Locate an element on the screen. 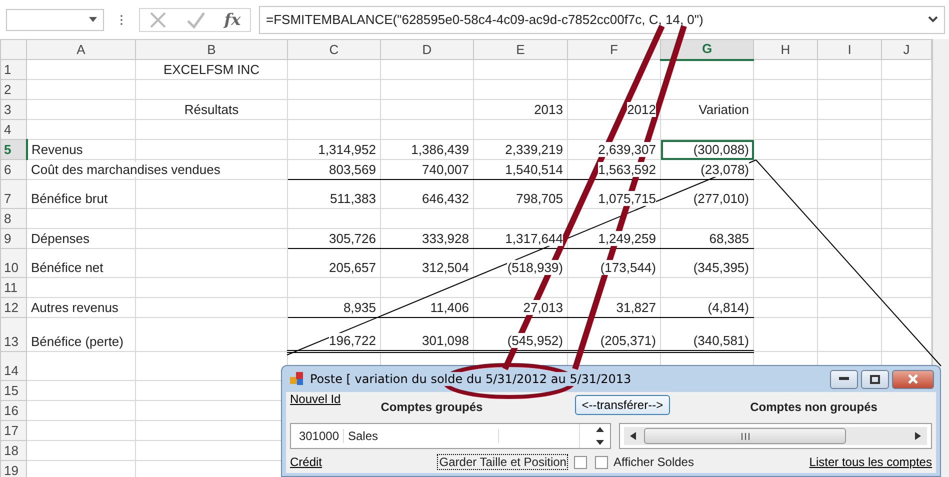 The width and height of the screenshot is (949, 477). row-header: 15 is located at coordinates (13, 390).